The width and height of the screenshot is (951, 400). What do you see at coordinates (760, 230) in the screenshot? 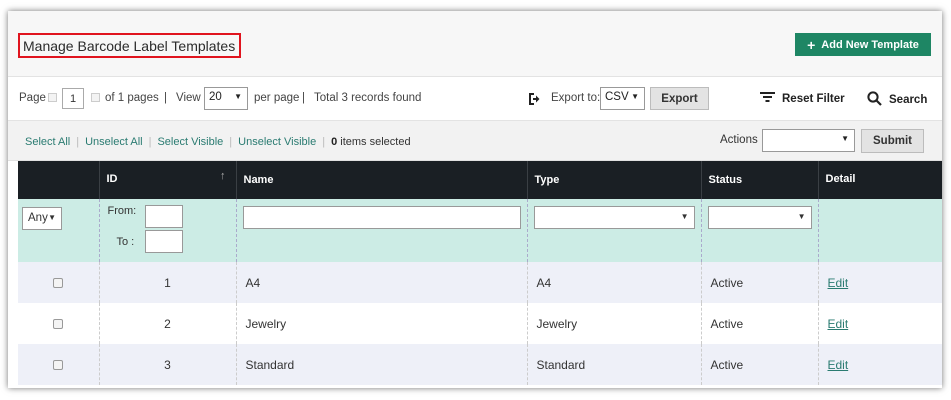
I see `filter-cell-status: ▼` at bounding box center [760, 230].